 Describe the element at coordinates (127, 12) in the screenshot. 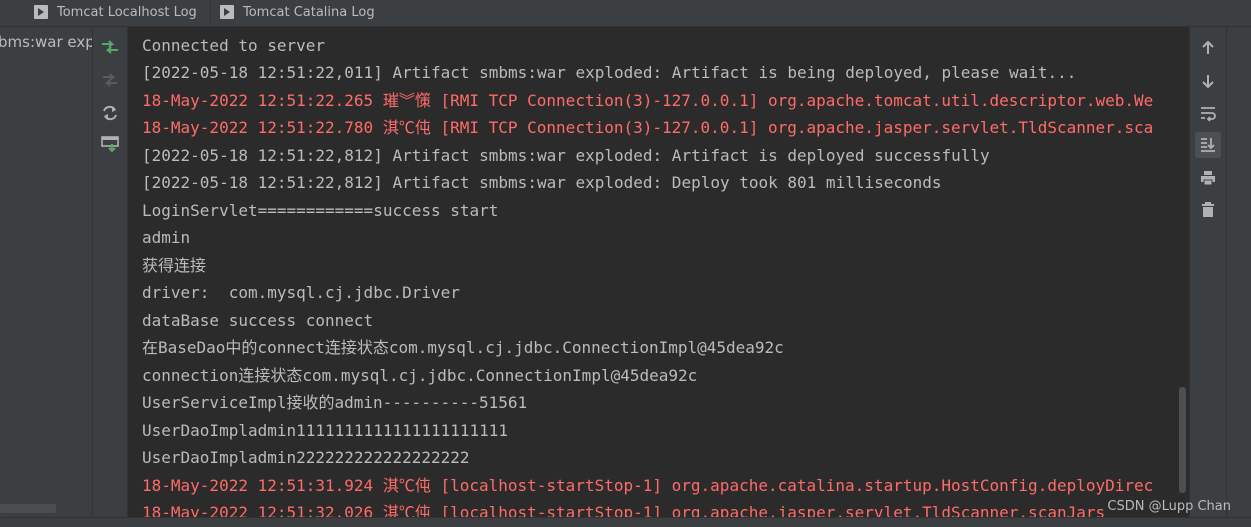

I see `tab-label: Tomcat Localhost Log` at that location.